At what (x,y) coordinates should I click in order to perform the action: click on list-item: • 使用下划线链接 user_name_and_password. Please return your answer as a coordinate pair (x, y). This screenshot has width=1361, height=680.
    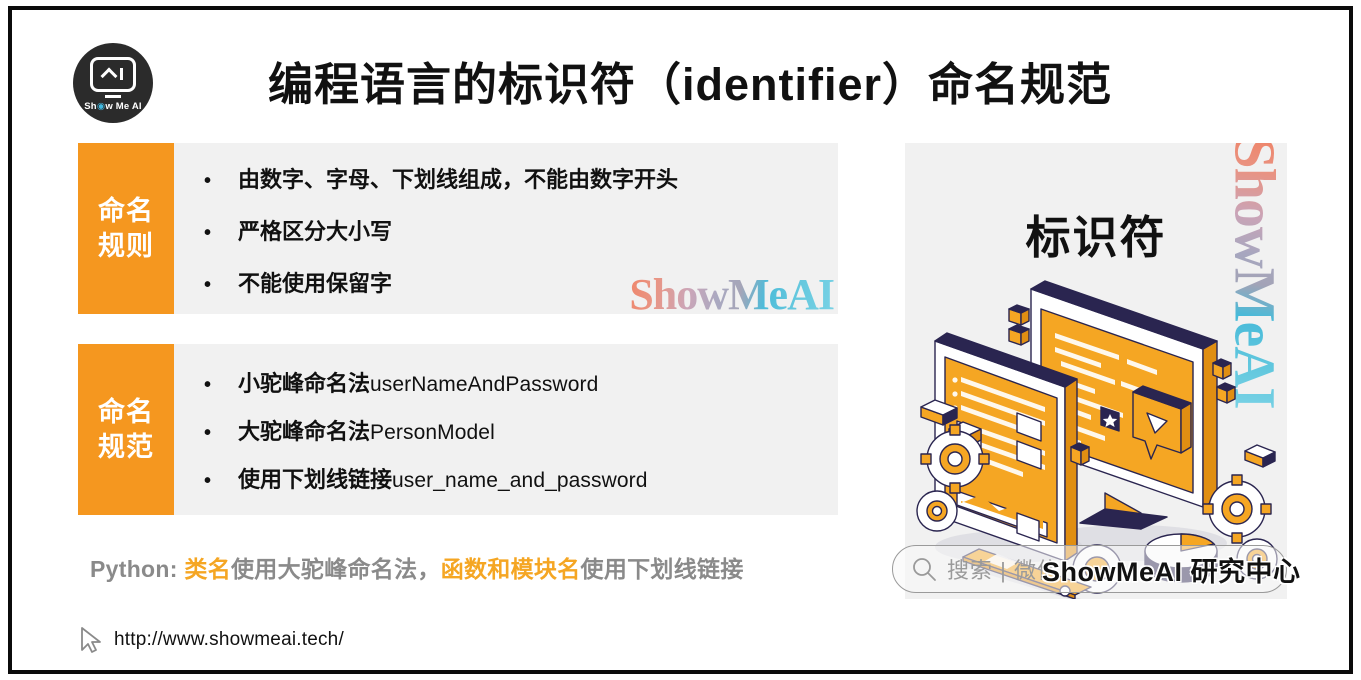
    Looking at the image, I should click on (521, 479).